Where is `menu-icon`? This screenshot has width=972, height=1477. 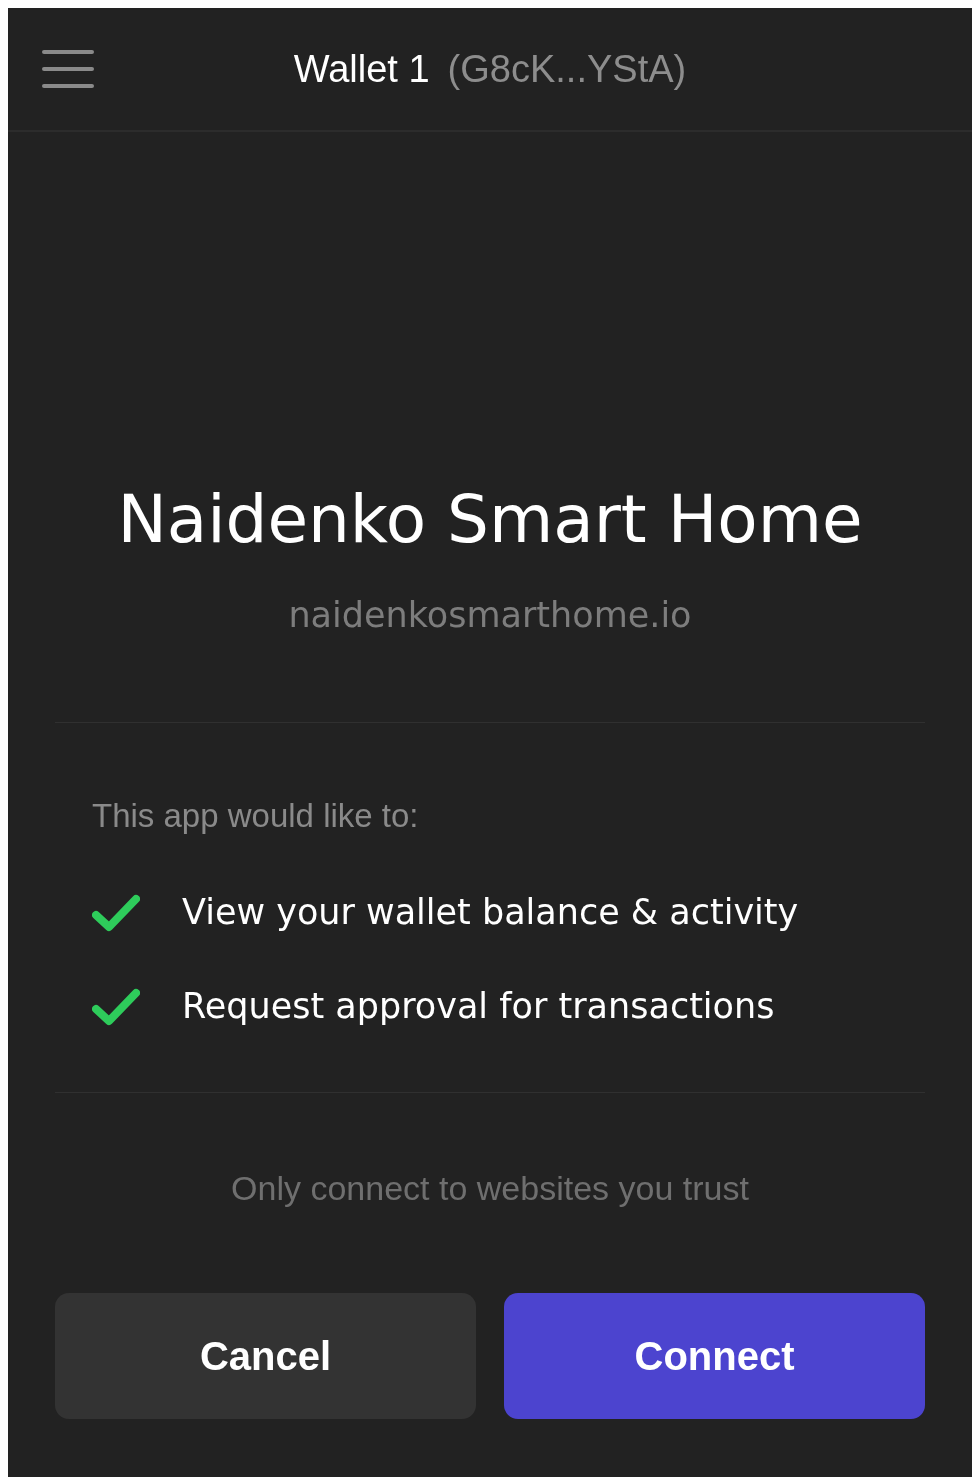 menu-icon is located at coordinates (68, 69).